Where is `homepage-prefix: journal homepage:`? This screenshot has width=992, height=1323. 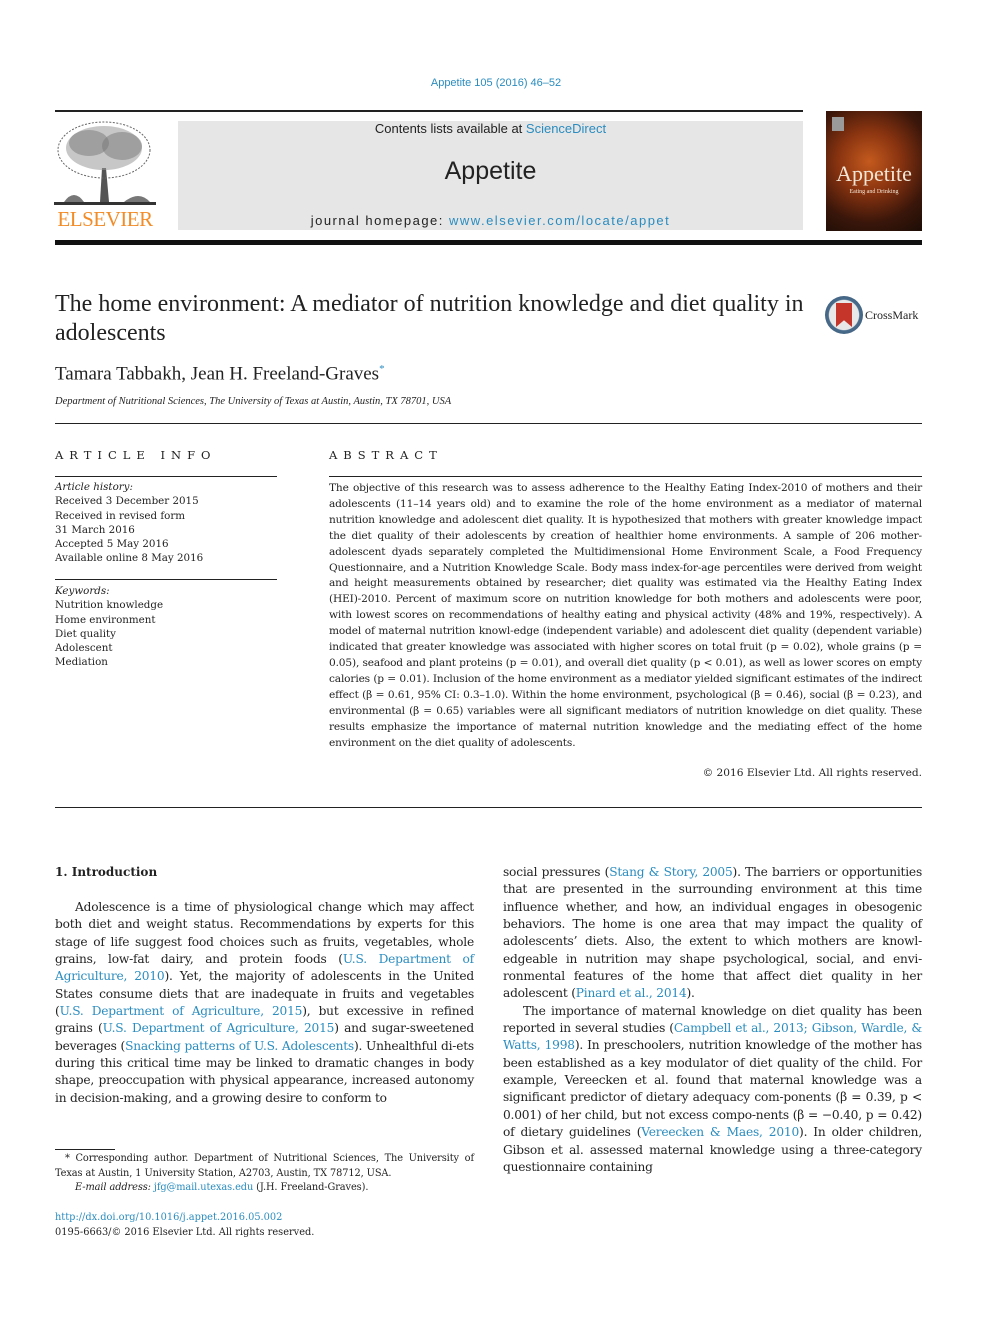
homepage-prefix: journal homepage: is located at coordinates (380, 220).